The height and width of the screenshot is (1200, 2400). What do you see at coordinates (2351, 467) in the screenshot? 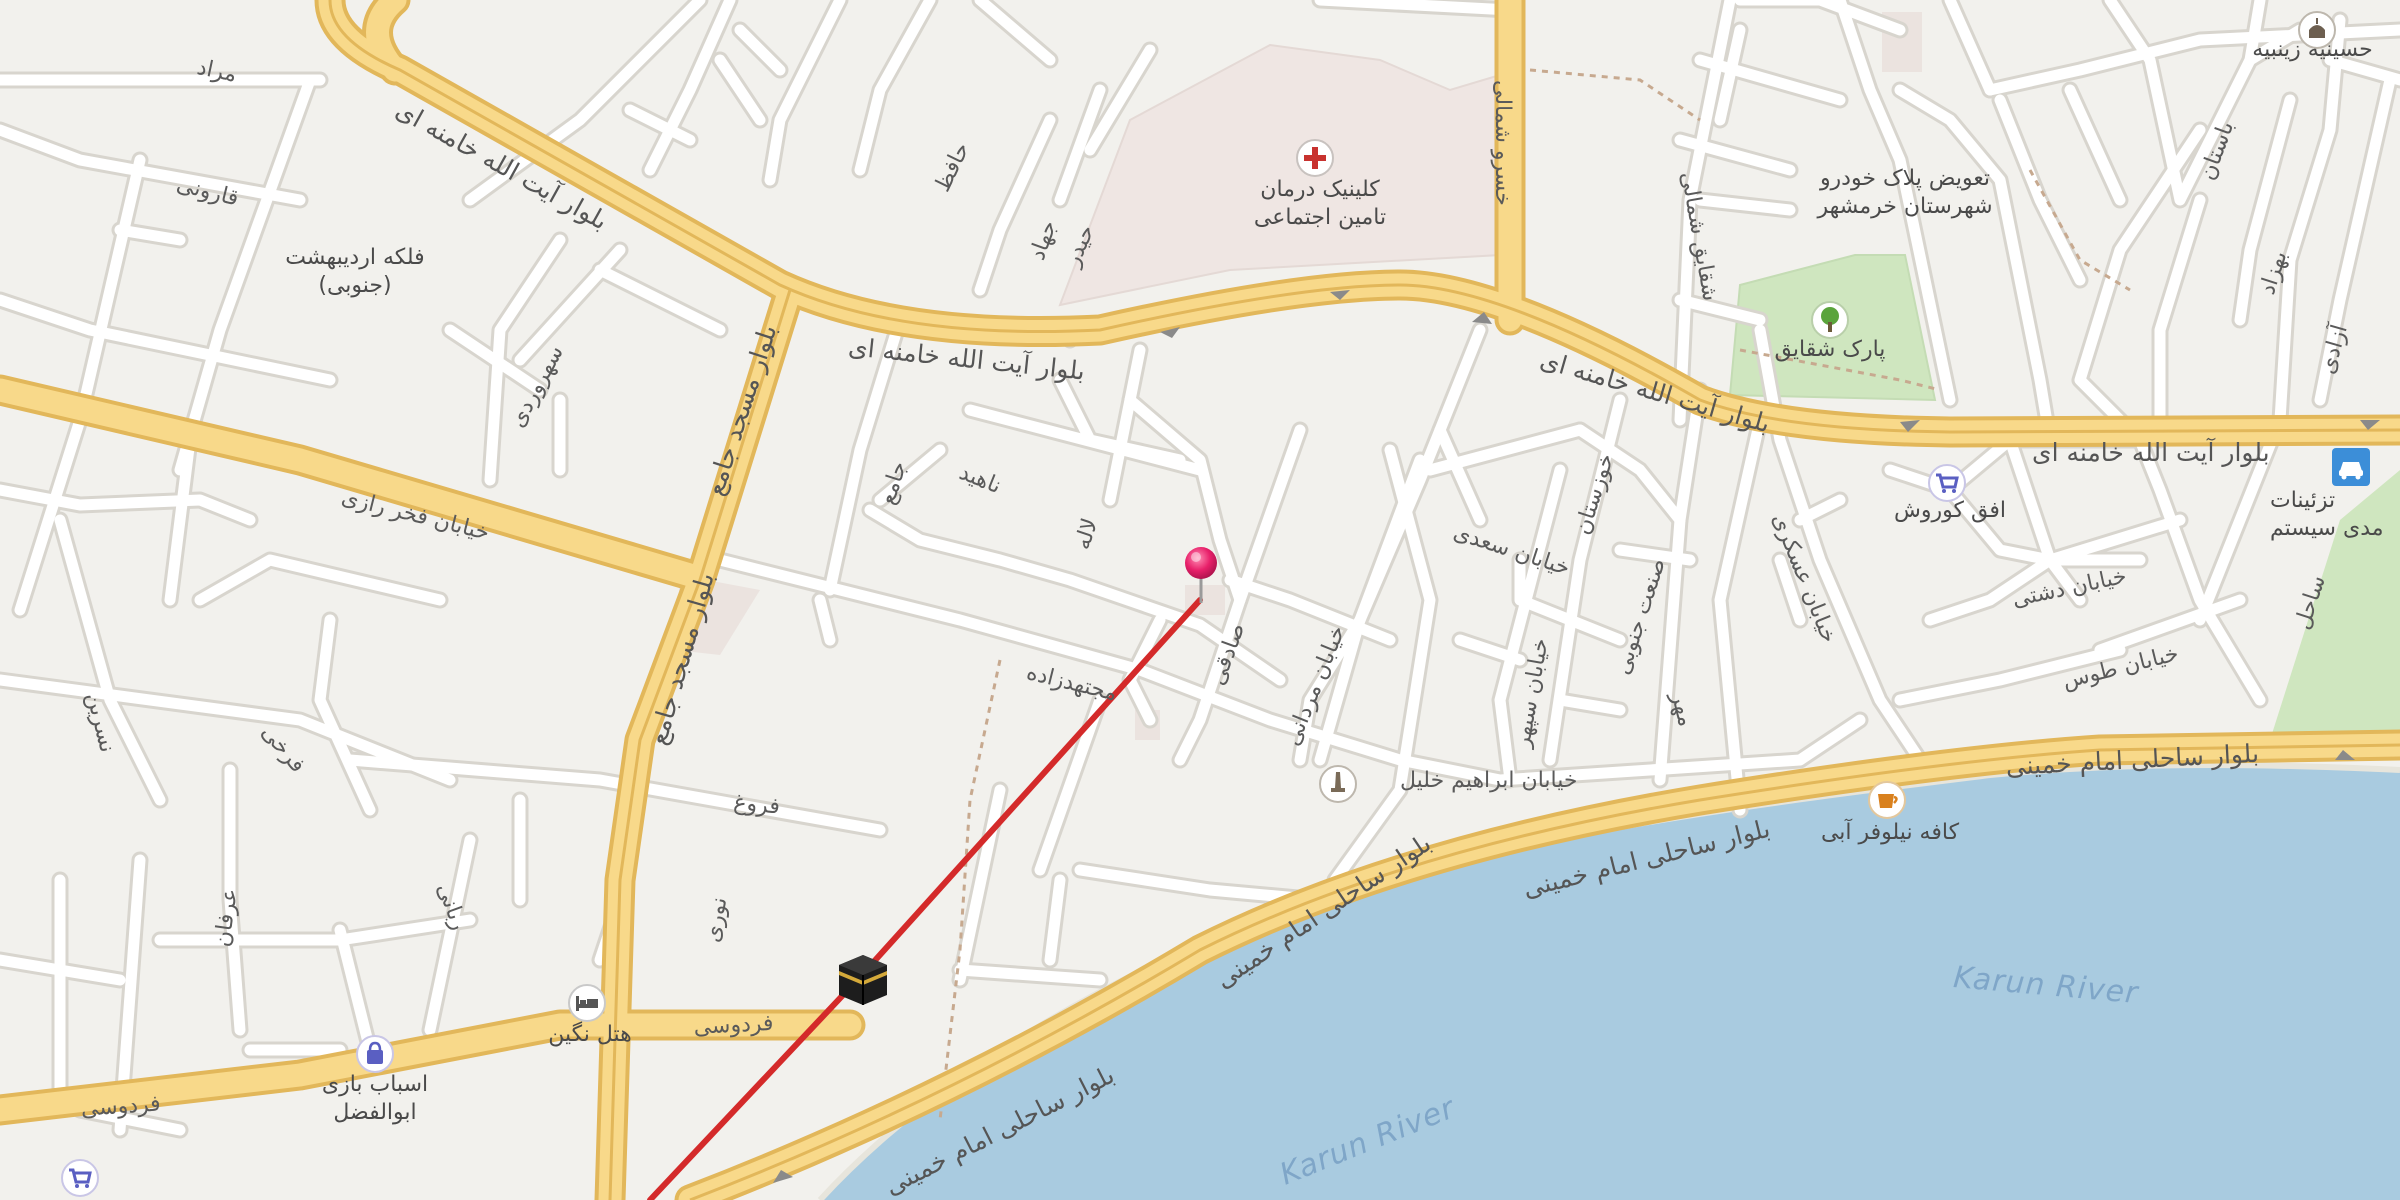
I see `car-icon` at bounding box center [2351, 467].